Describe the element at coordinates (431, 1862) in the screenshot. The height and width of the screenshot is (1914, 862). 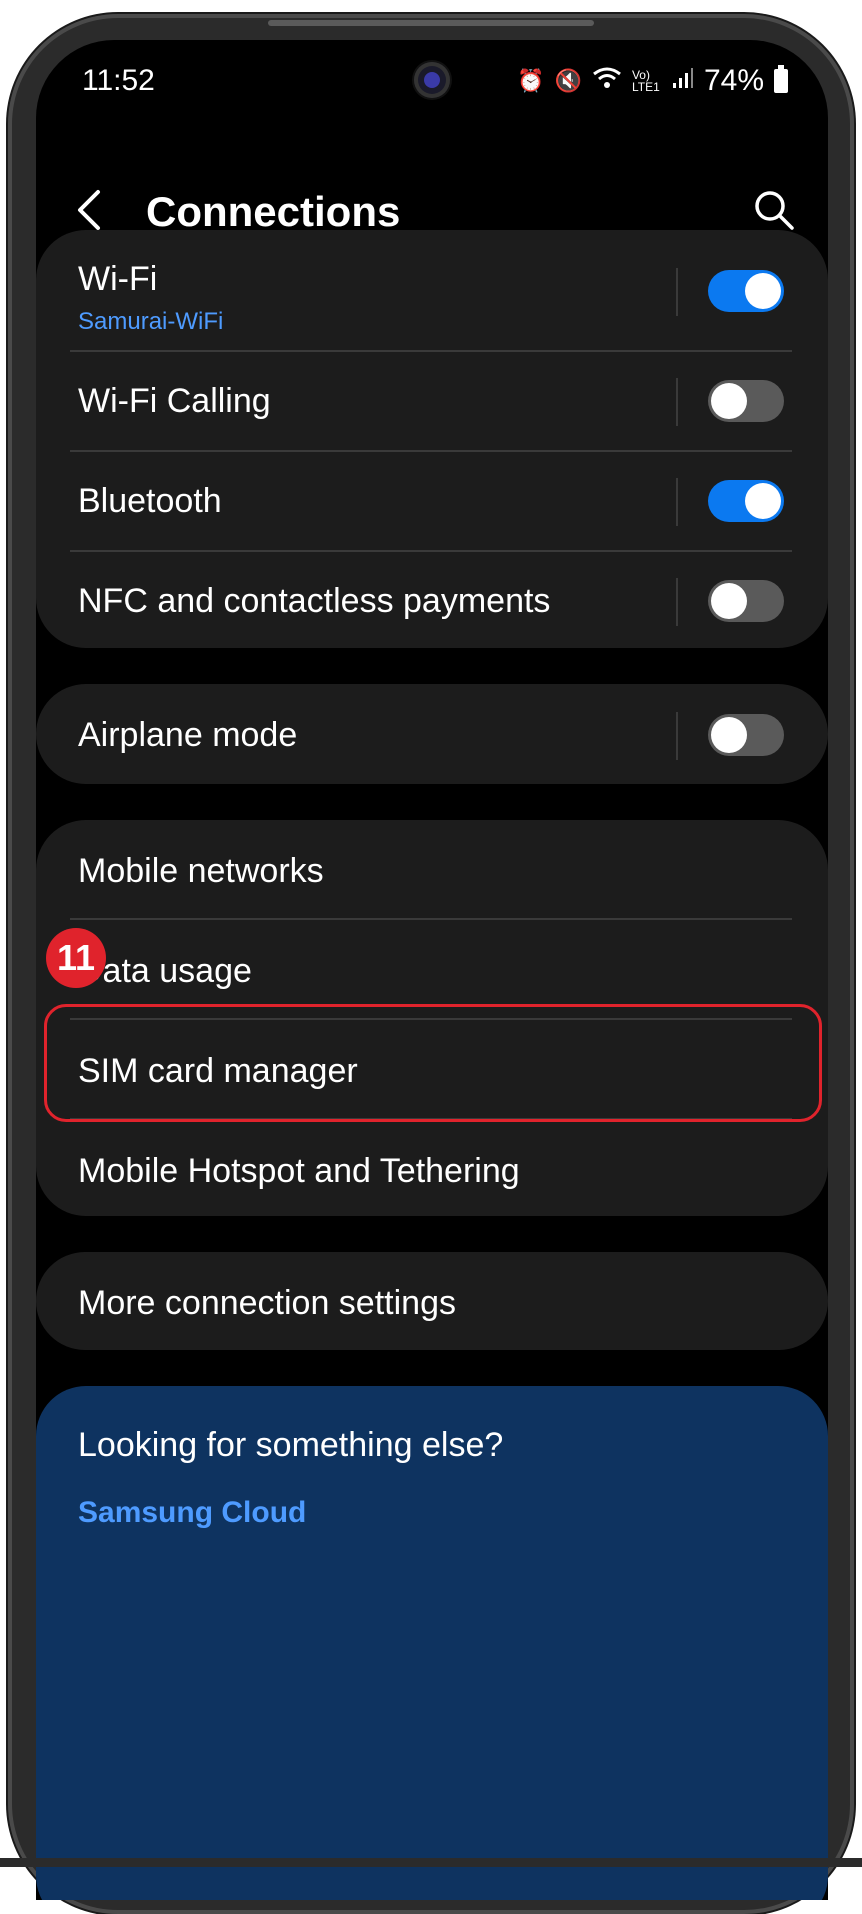
I see `phone-bottom-edge` at that location.